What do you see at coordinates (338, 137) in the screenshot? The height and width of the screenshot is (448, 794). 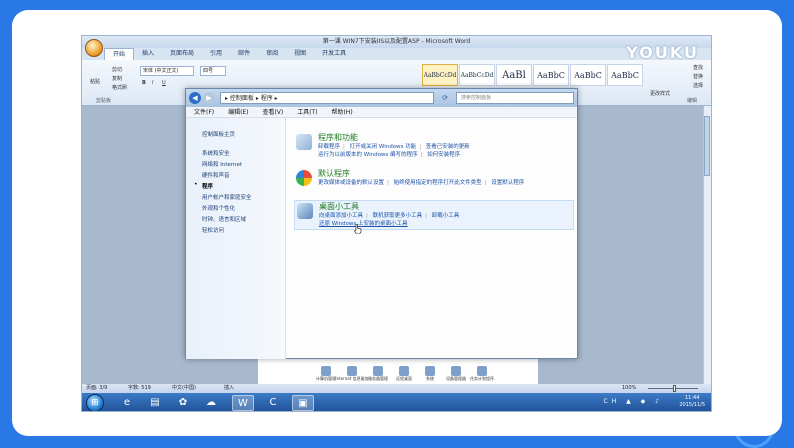 I see `category-title: 程序和功能` at bounding box center [338, 137].